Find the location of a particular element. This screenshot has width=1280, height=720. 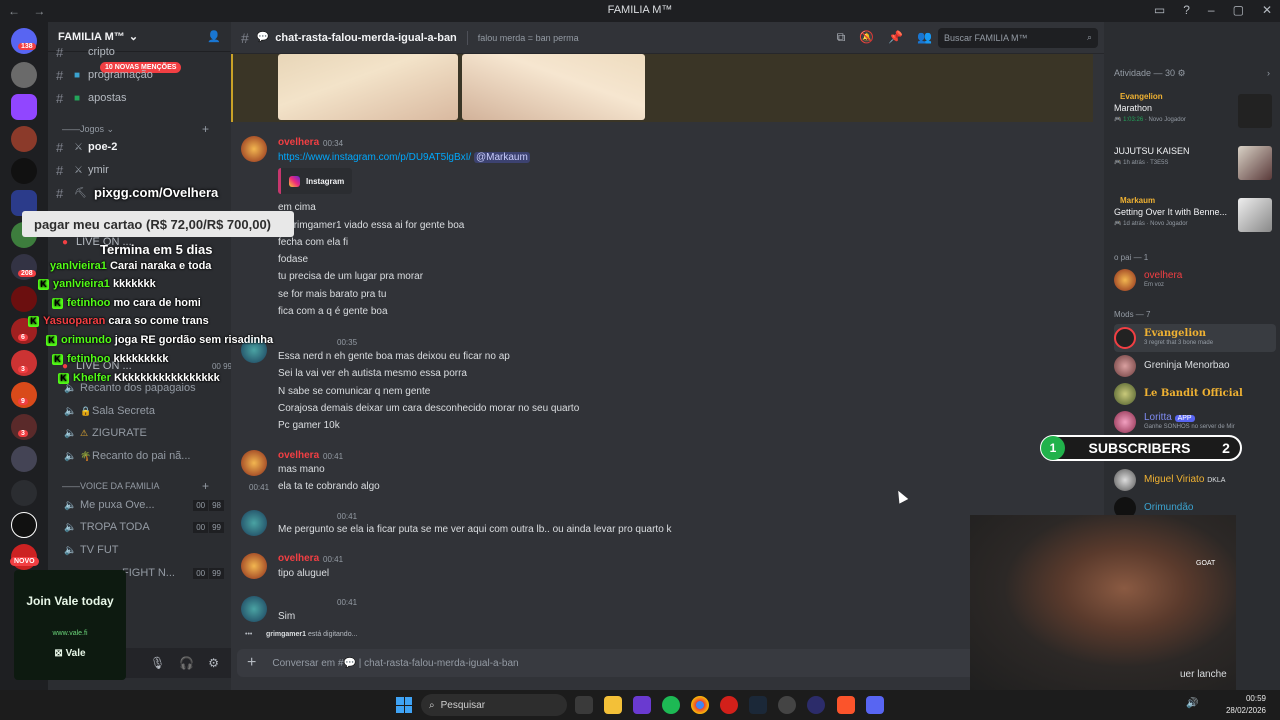

inbox-icon: ▭ is located at coordinates (1159, 10).